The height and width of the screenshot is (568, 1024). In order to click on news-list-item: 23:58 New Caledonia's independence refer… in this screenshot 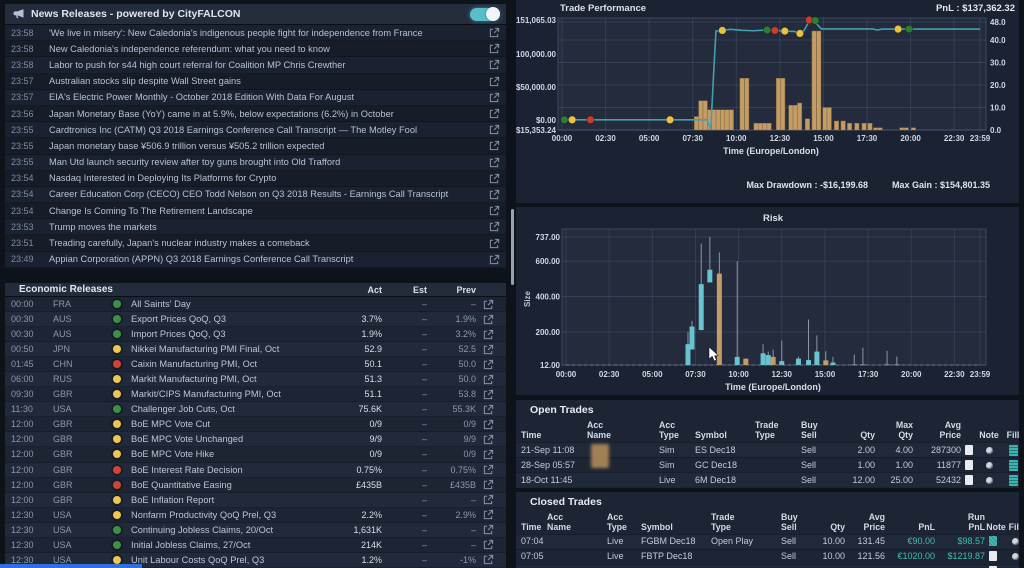, I will do `click(255, 49)`.